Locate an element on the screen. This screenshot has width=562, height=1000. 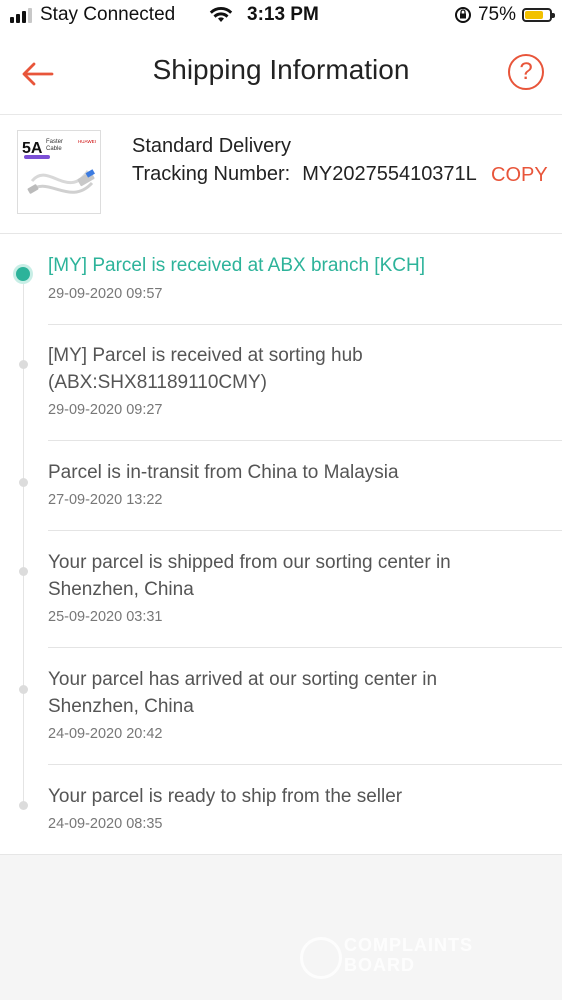
tracking-number: MY202755410371L is located at coordinates (389, 174).